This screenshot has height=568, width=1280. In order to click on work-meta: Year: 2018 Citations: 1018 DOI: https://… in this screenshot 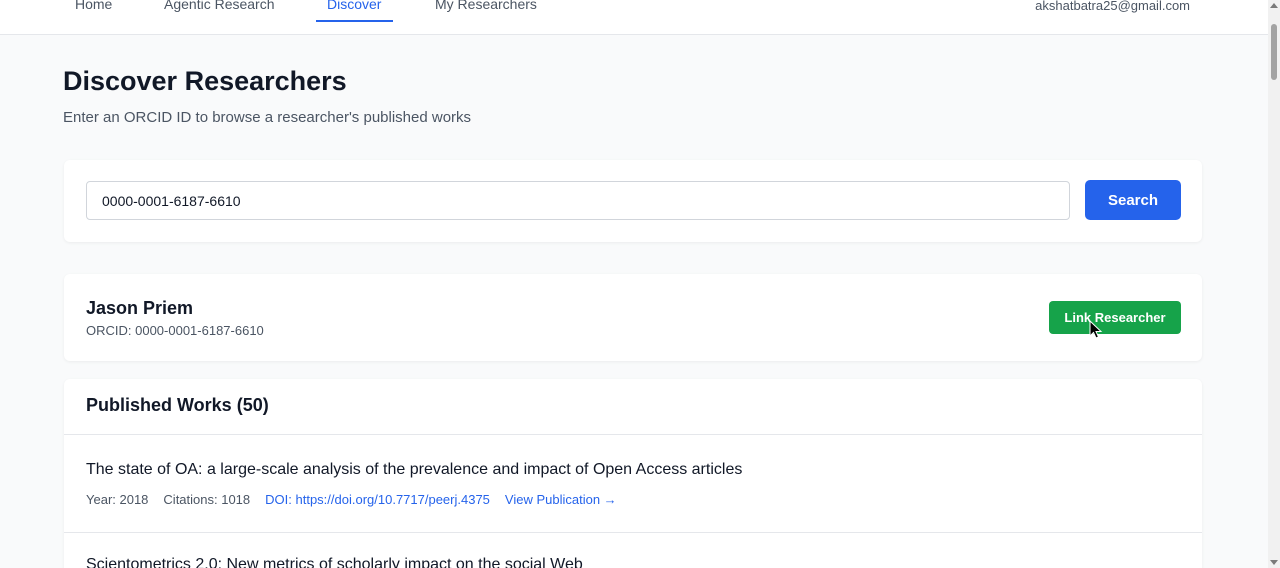, I will do `click(636, 499)`.